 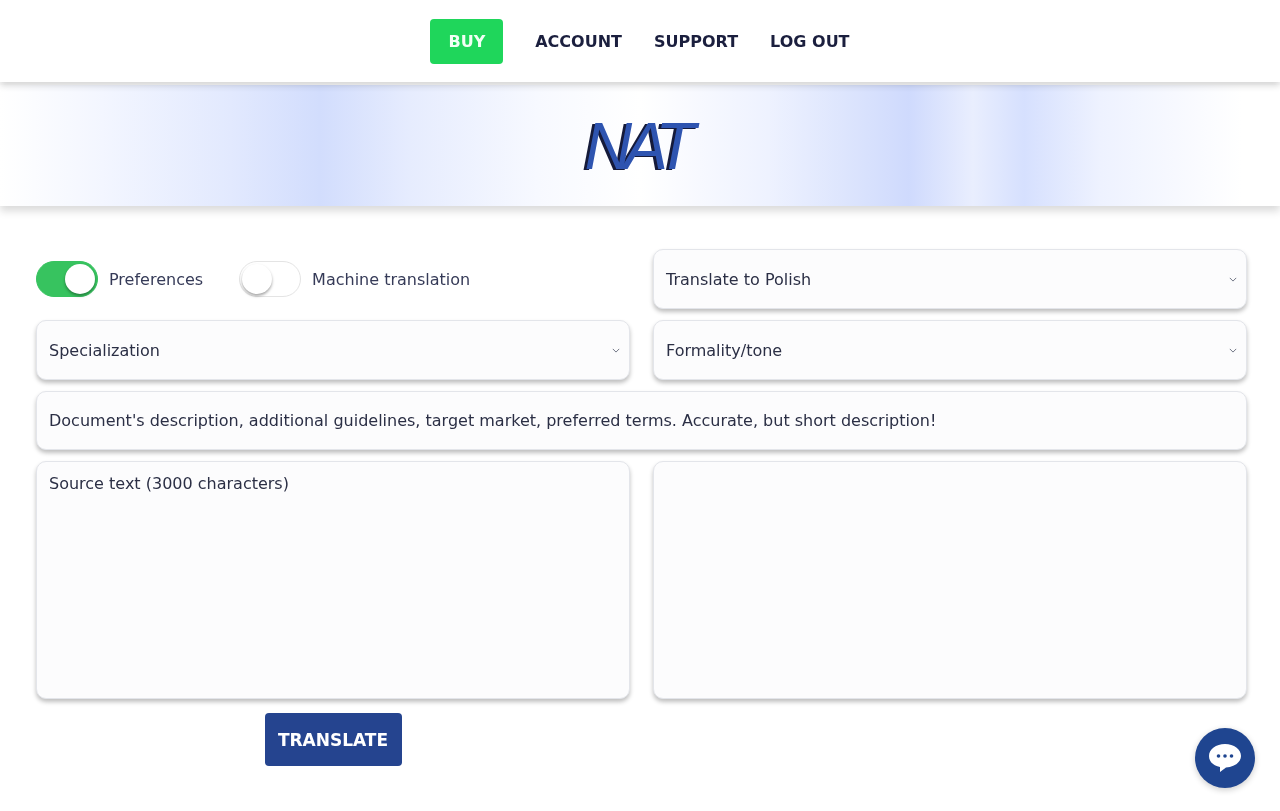 What do you see at coordinates (391, 279) in the screenshot?
I see `toggle-label: Machine translation` at bounding box center [391, 279].